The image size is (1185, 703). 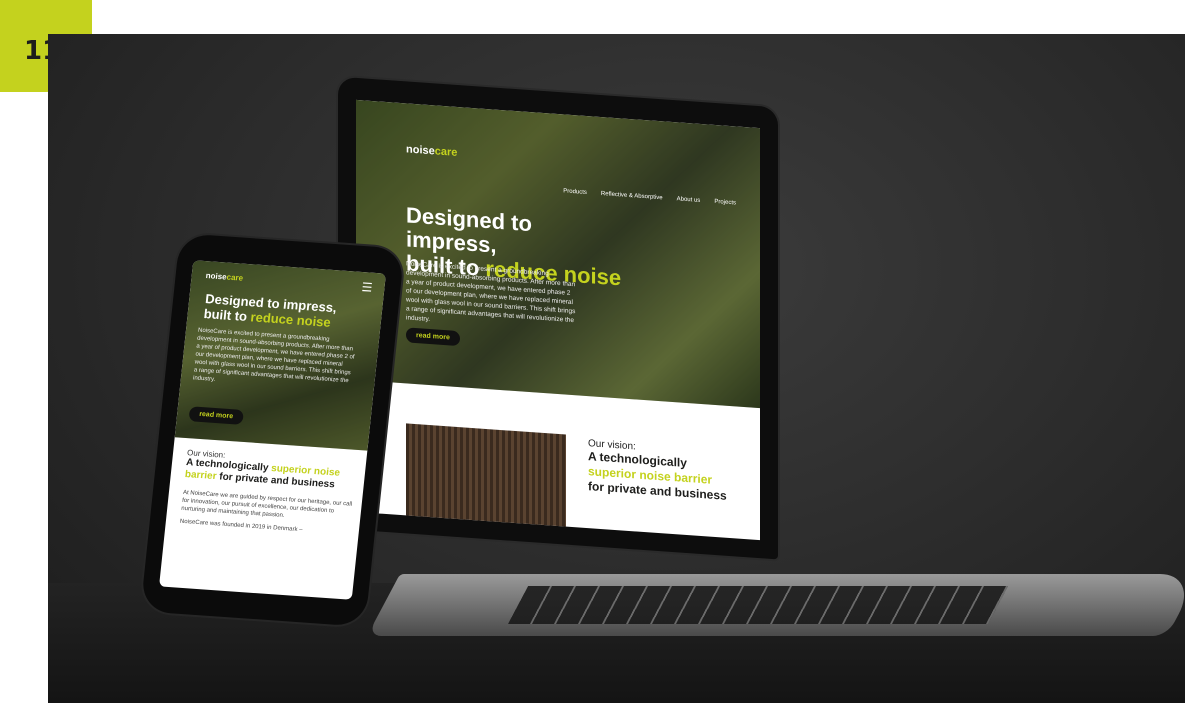 I want to click on hamburger-icon: ☰, so click(x=367, y=287).